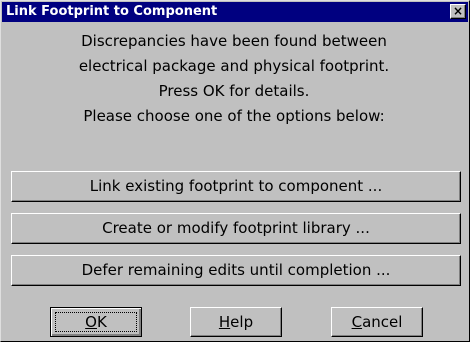 The height and width of the screenshot is (350, 470). I want to click on close-icon: ×, so click(458, 11).